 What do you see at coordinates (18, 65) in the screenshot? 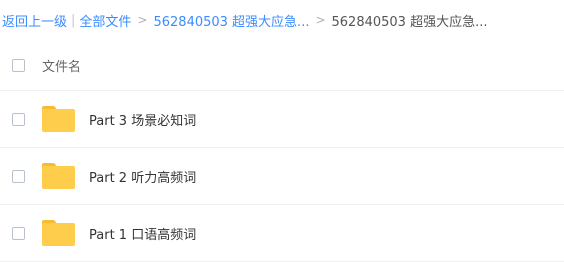
I see `select-all-checkbox` at bounding box center [18, 65].